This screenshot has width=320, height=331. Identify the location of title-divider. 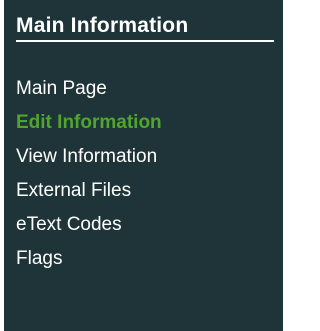
(145, 41).